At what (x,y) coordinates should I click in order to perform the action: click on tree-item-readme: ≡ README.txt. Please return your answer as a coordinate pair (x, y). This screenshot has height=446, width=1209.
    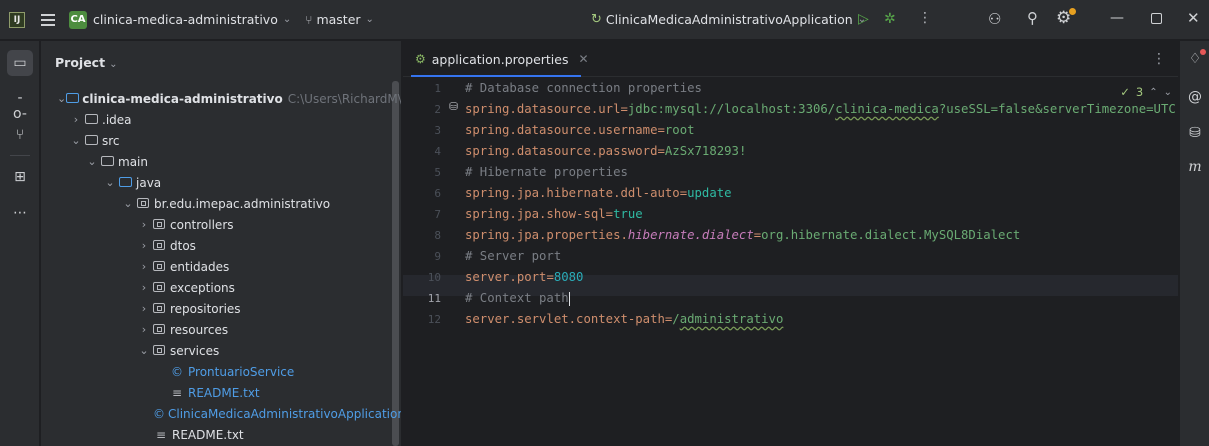
    Looking at the image, I should click on (216, 434).